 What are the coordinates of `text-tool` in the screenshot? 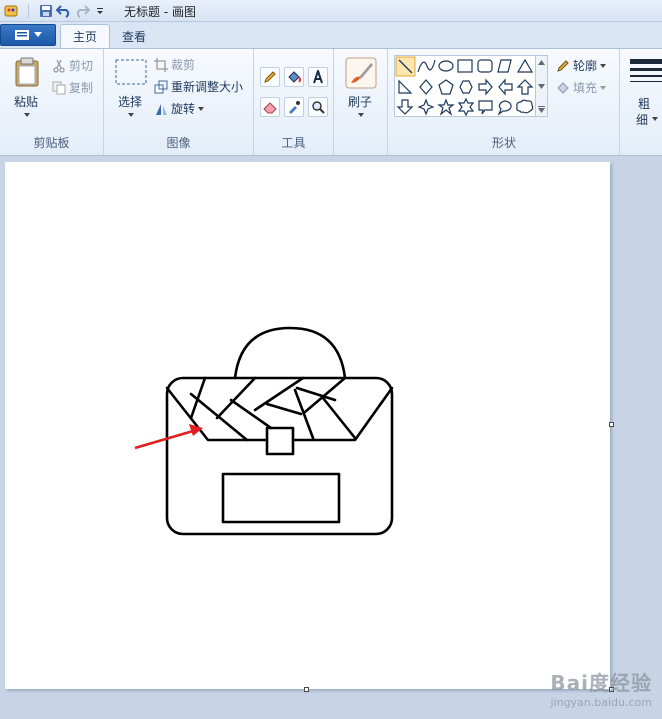 It's located at (318, 77).